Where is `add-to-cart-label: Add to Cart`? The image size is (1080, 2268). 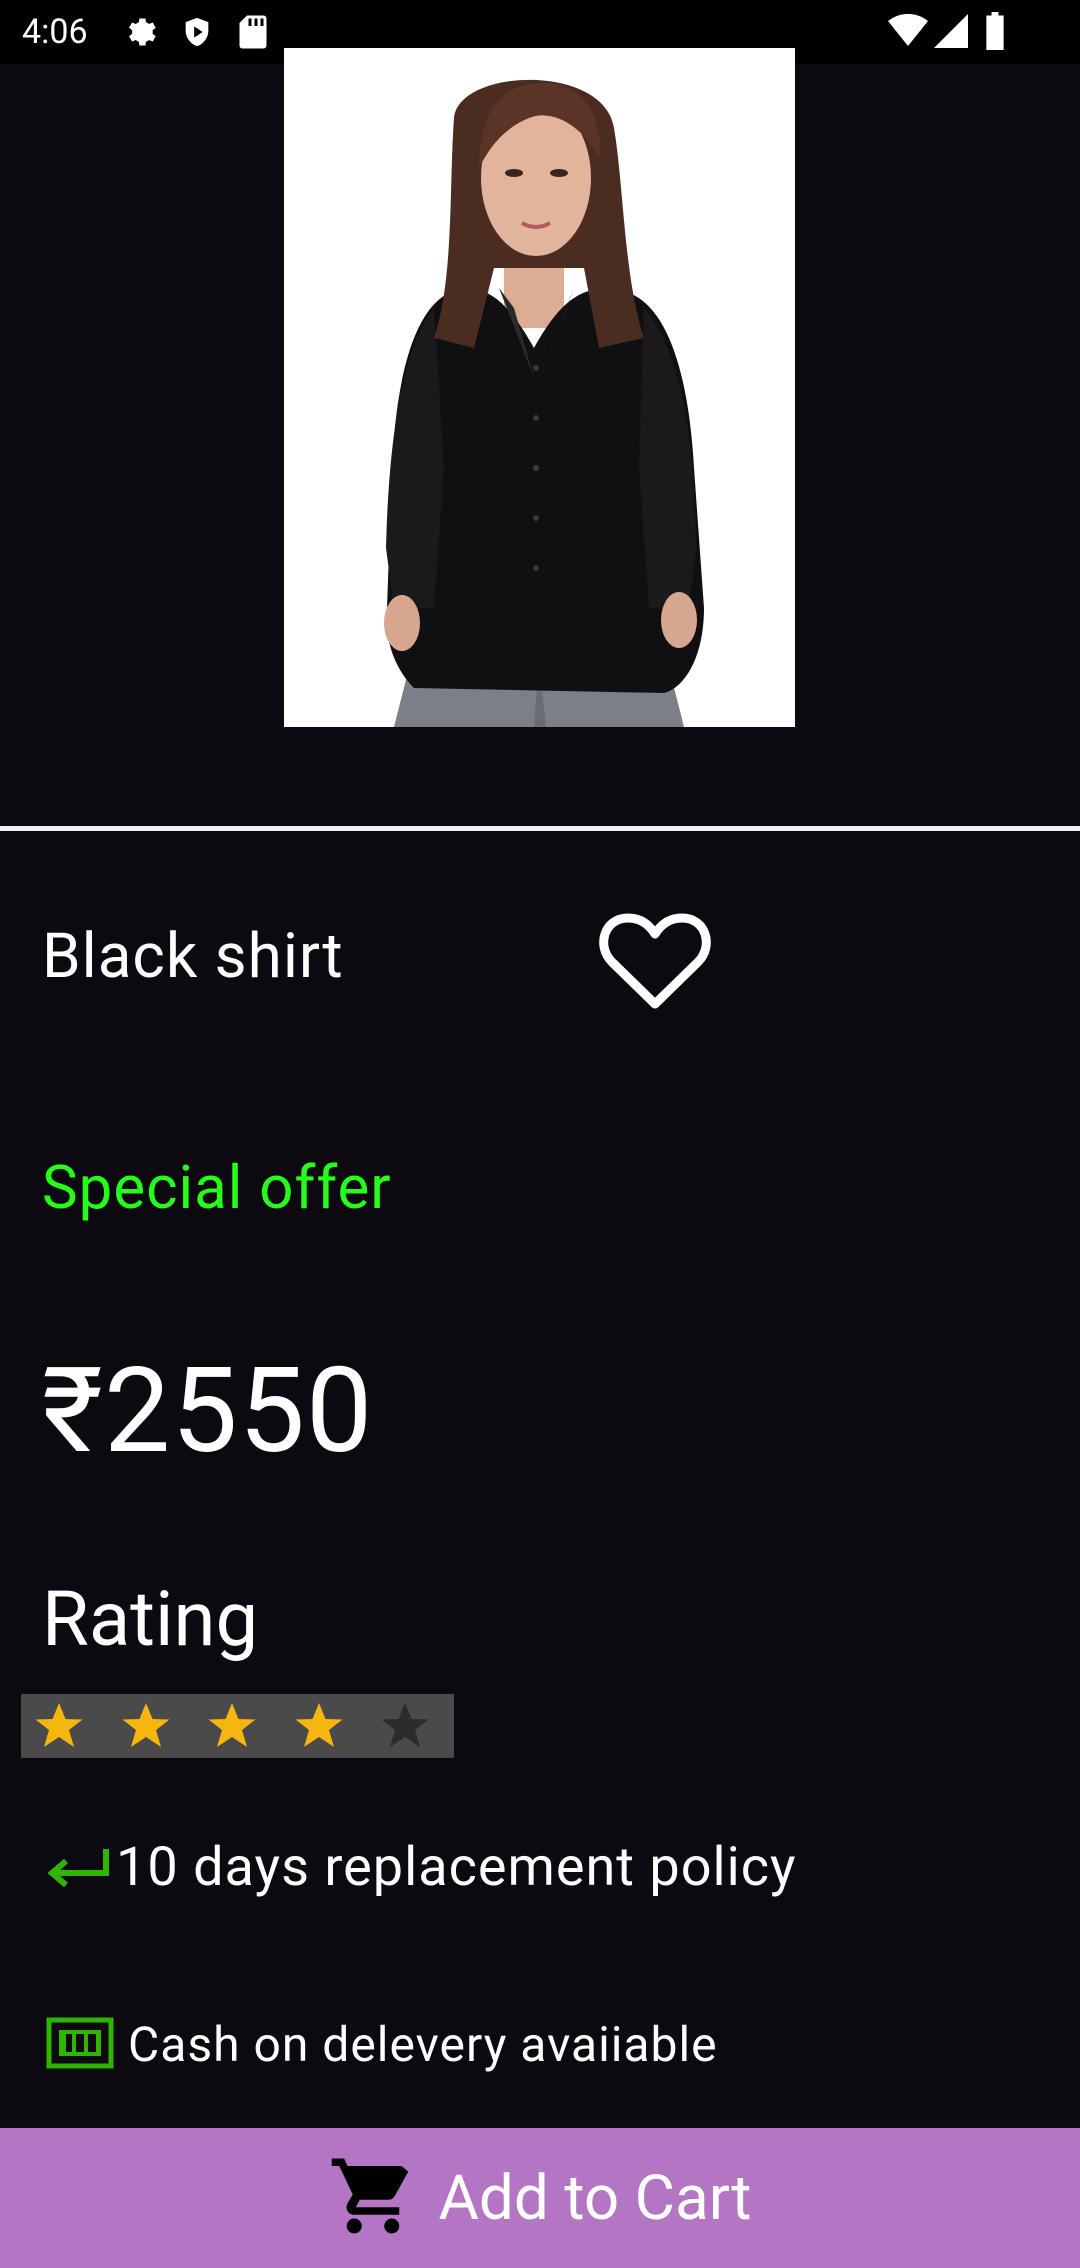
add-to-cart-label: Add to Cart is located at coordinates (595, 2198).